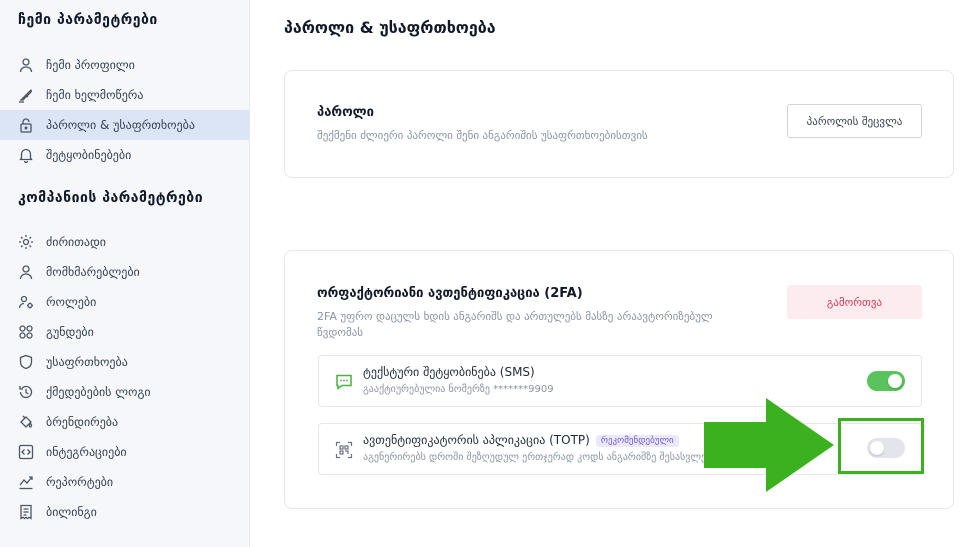 This screenshot has height=547, width=960. I want to click on sidebar-item-my-profile: ჩემი პროფილი, so click(124, 65).